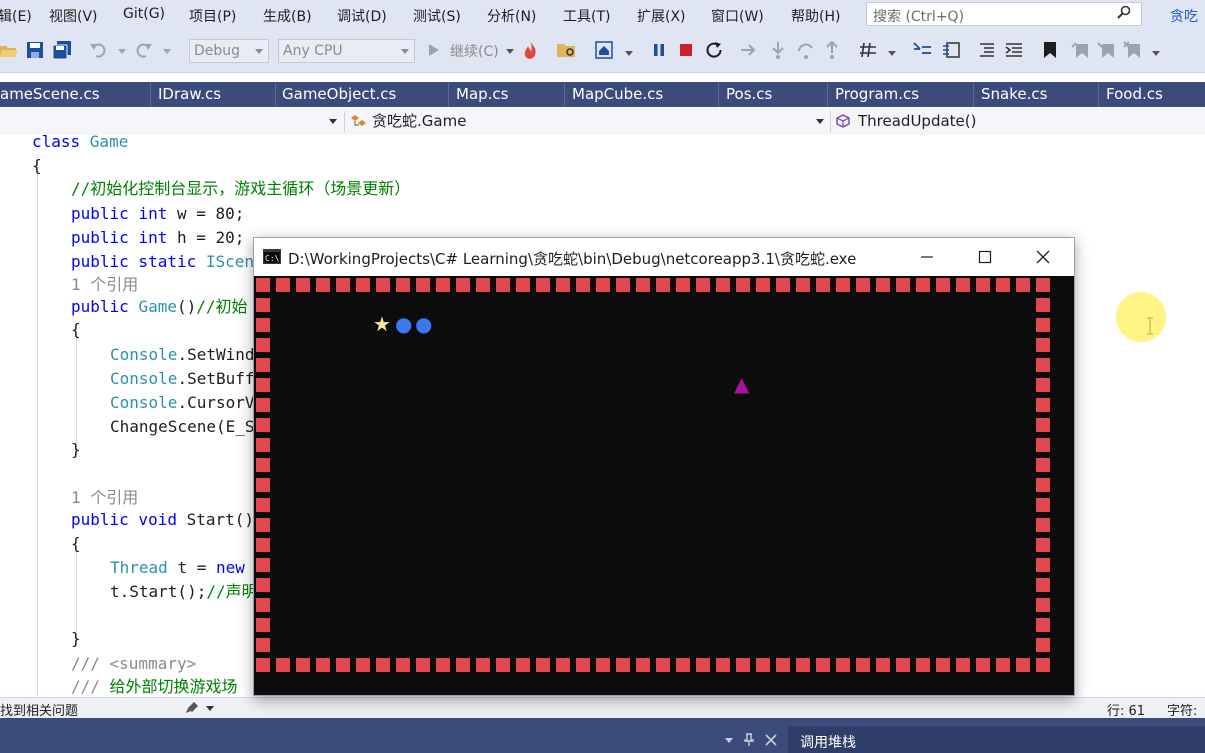 This screenshot has height=753, width=1205. I want to click on continue-dropdown-icon, so click(510, 51).